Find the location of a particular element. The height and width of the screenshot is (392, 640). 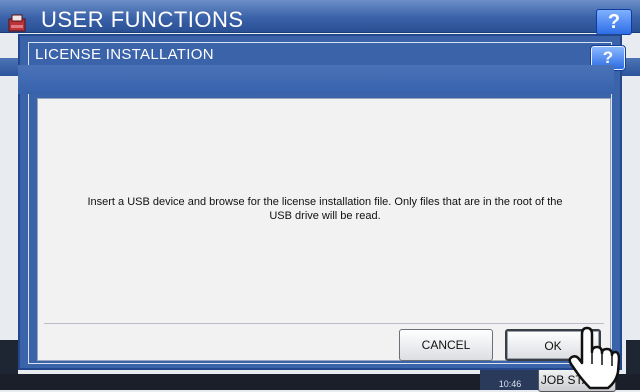

hand-pointer-icon is located at coordinates (594, 358).